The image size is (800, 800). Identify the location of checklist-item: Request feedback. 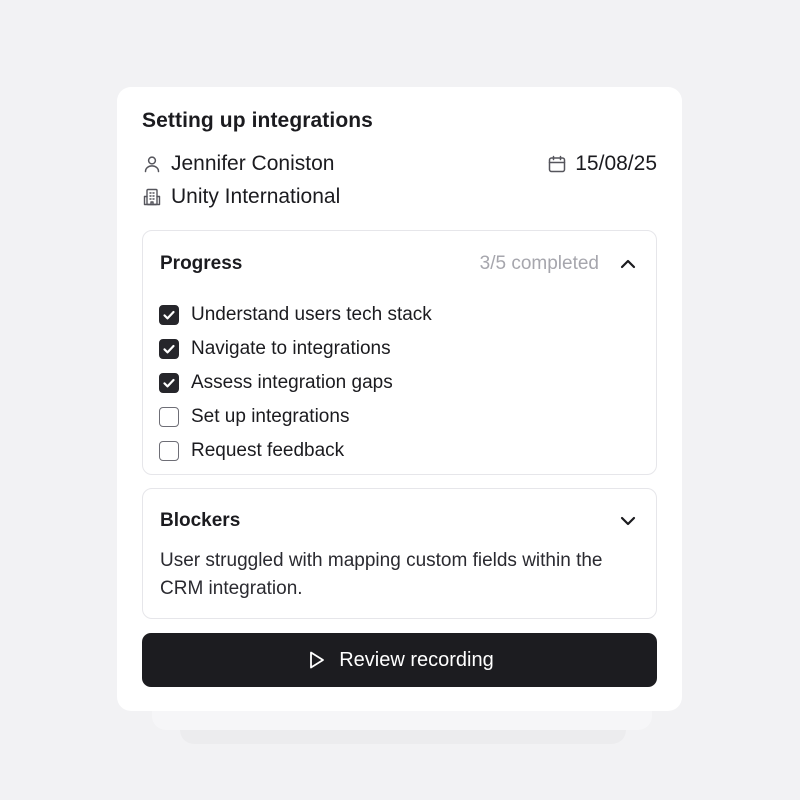
(295, 451).